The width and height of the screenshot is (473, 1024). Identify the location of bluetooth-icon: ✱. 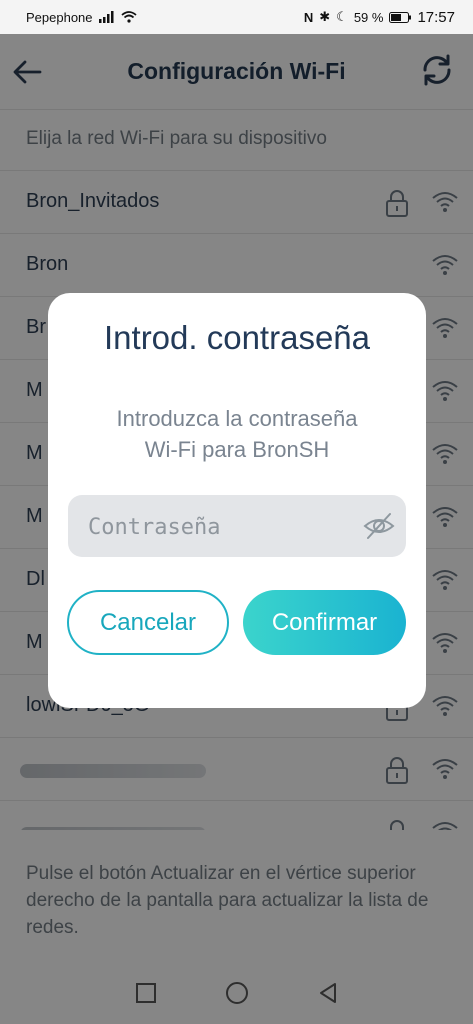
(325, 16).